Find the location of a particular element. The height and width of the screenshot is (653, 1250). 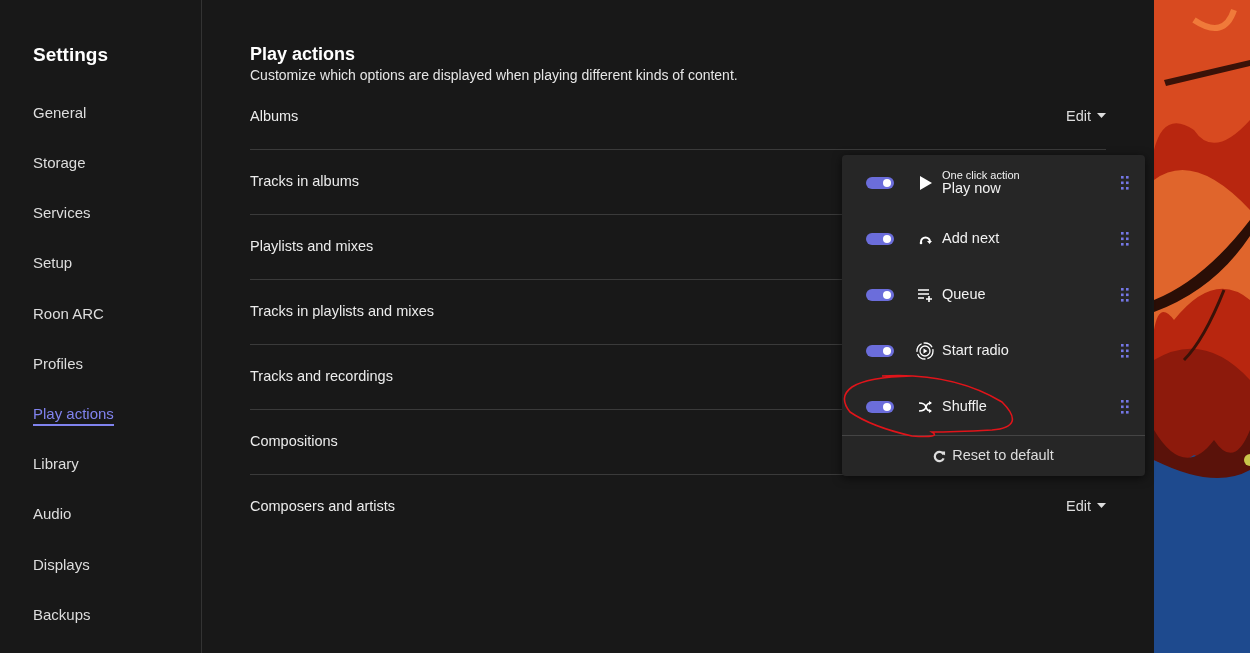

sidebar-item: Displays is located at coordinates (61, 564).